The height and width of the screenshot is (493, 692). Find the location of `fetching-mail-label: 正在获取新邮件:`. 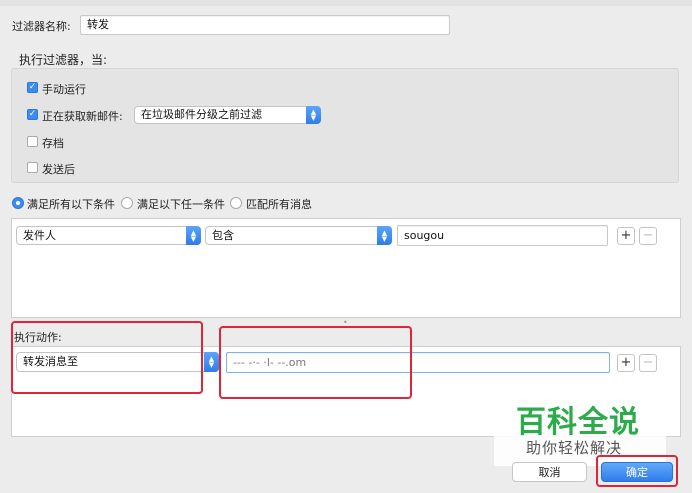

fetching-mail-label: 正在获取新邮件: is located at coordinates (82, 116).